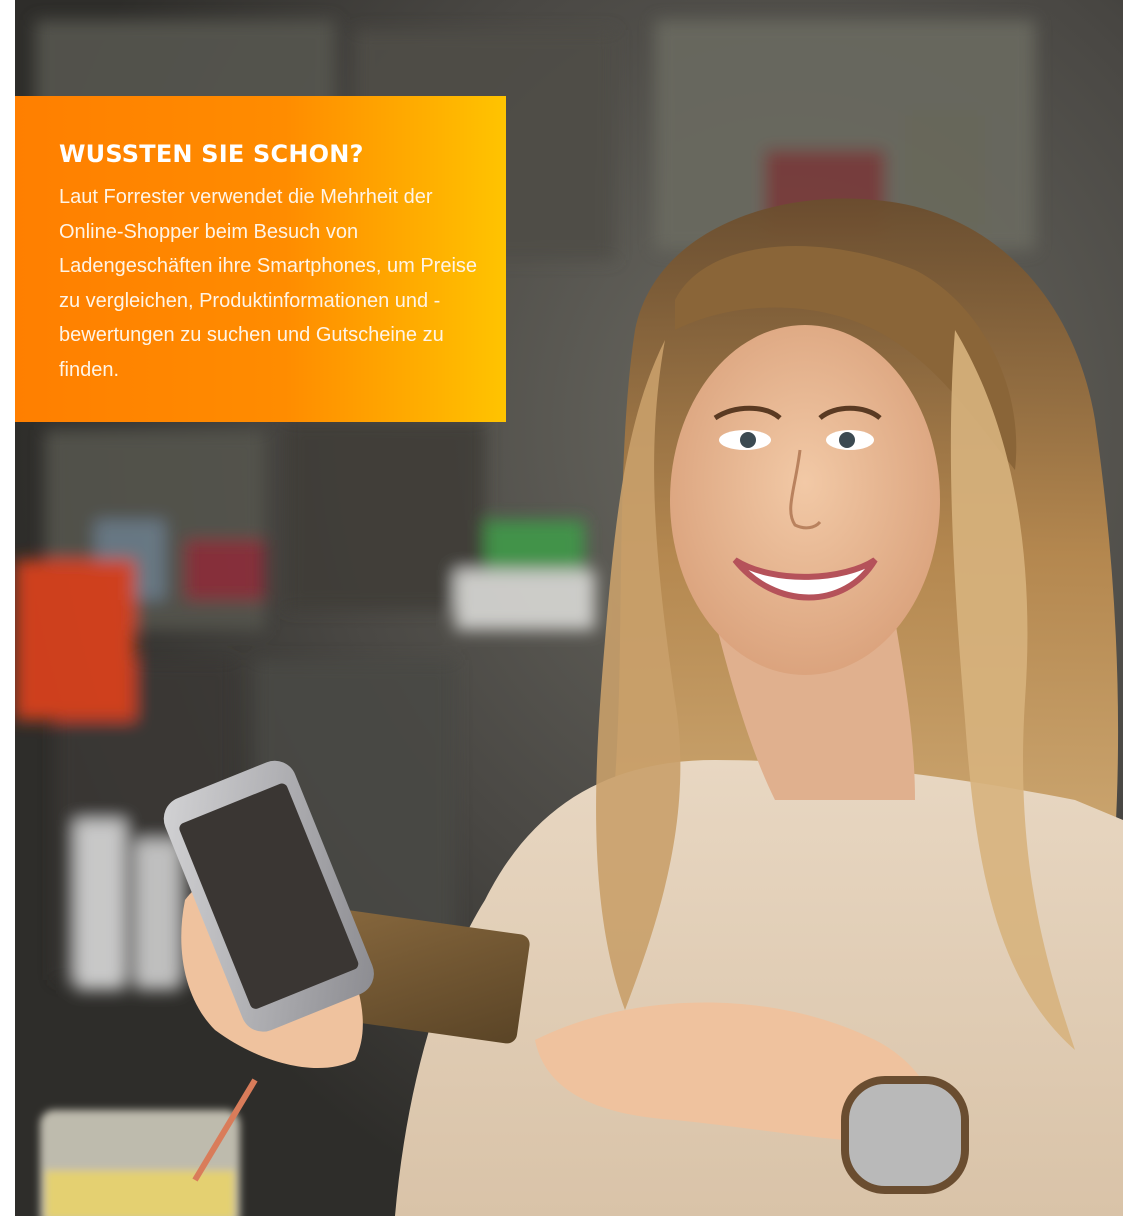 The width and height of the screenshot is (1123, 1216). I want to click on left-margin, so click(7, 608).